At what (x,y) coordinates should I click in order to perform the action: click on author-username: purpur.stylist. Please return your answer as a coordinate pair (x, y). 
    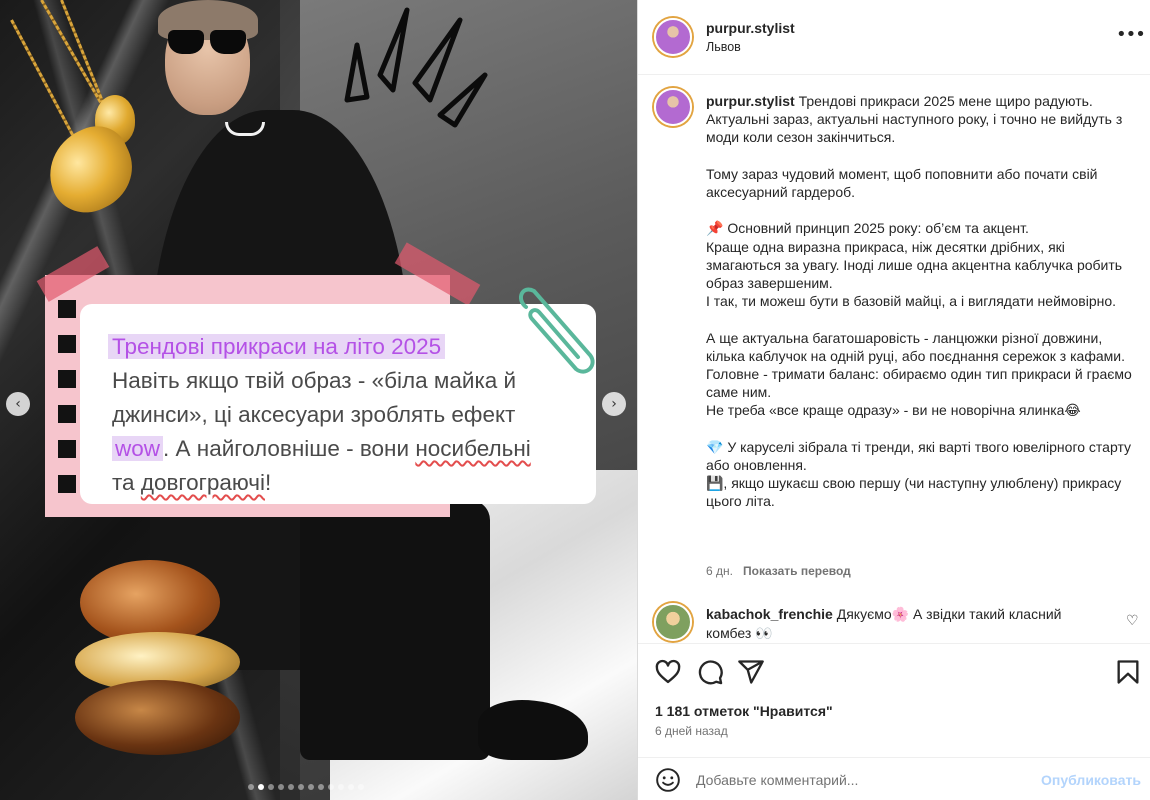
    Looking at the image, I should click on (750, 28).